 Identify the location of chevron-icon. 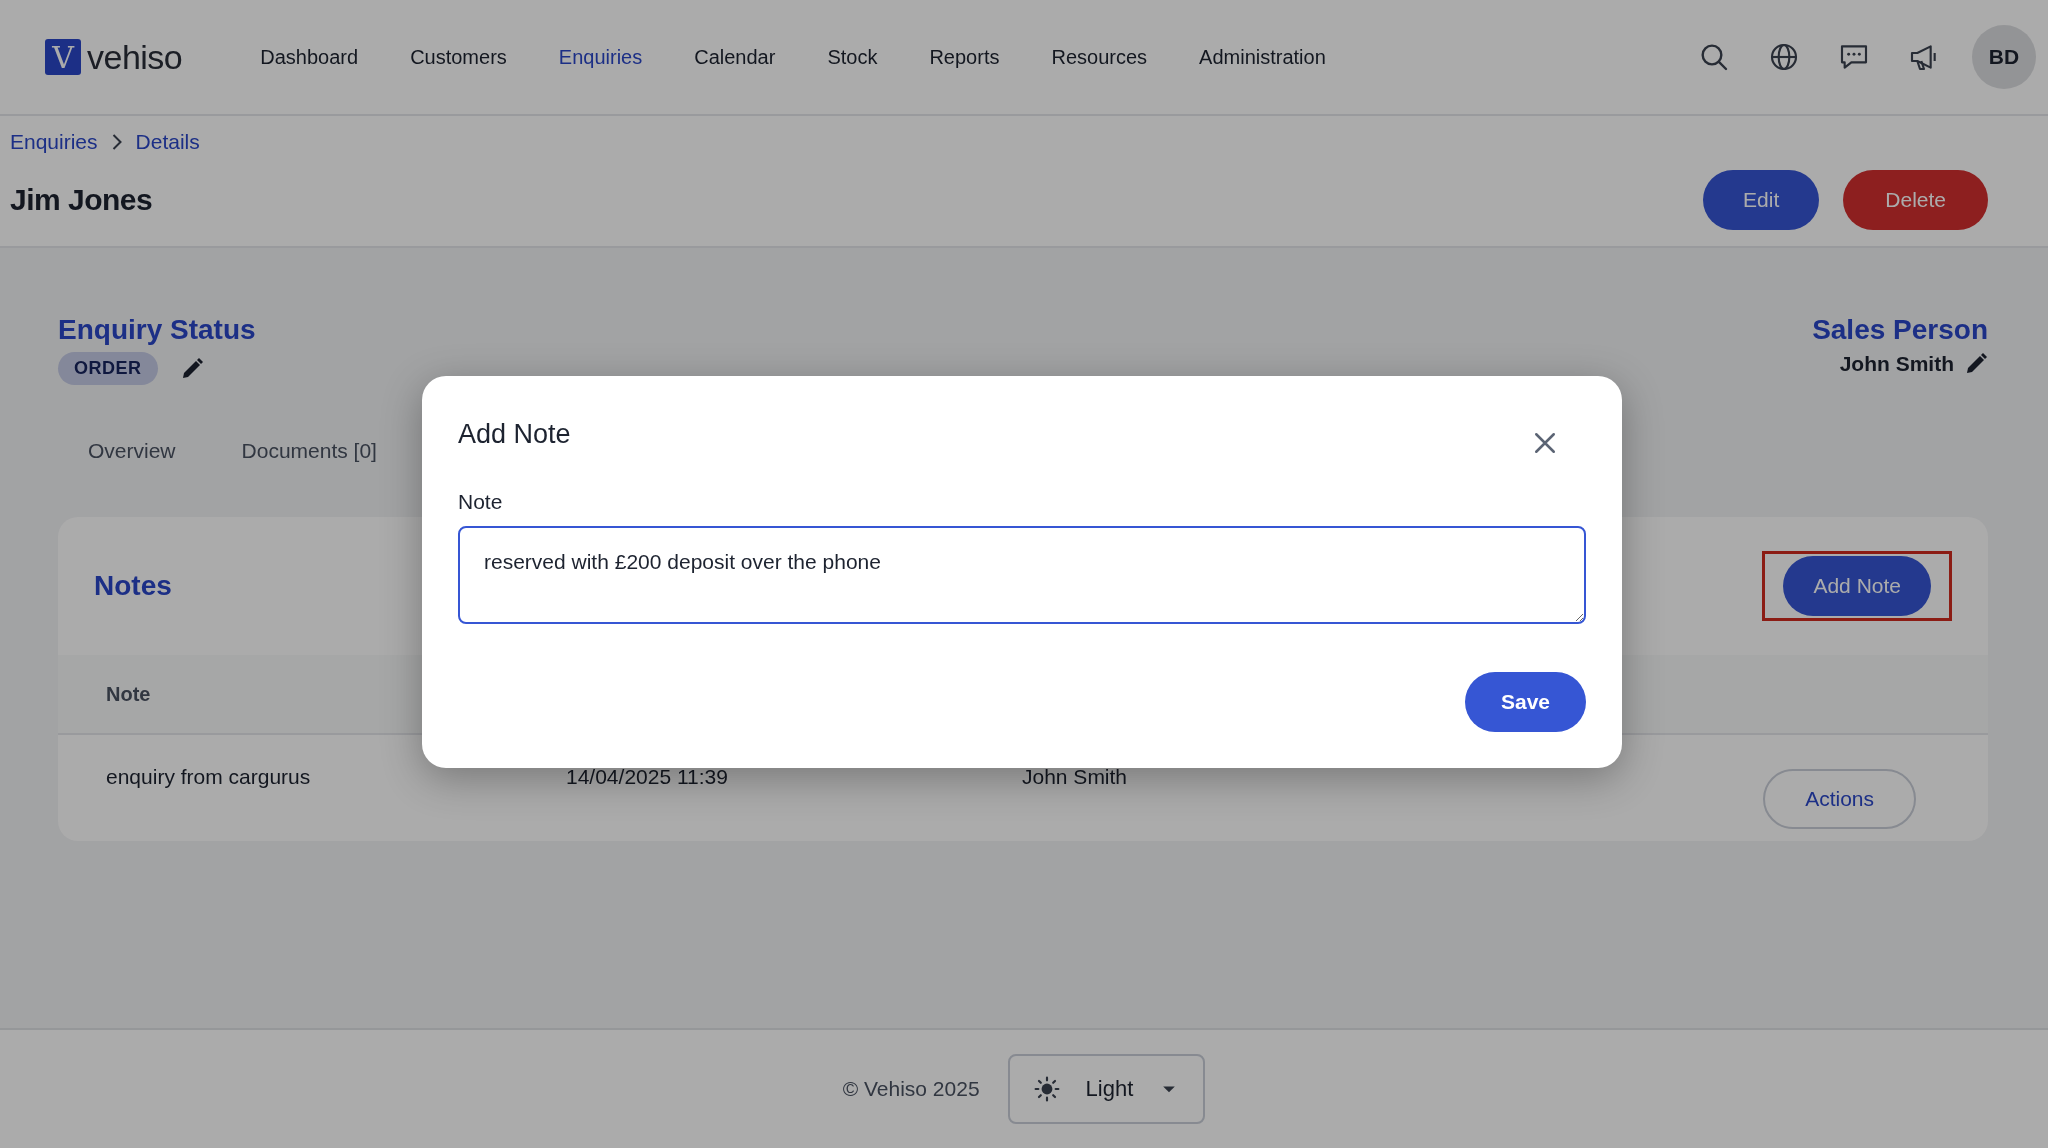
(116, 142).